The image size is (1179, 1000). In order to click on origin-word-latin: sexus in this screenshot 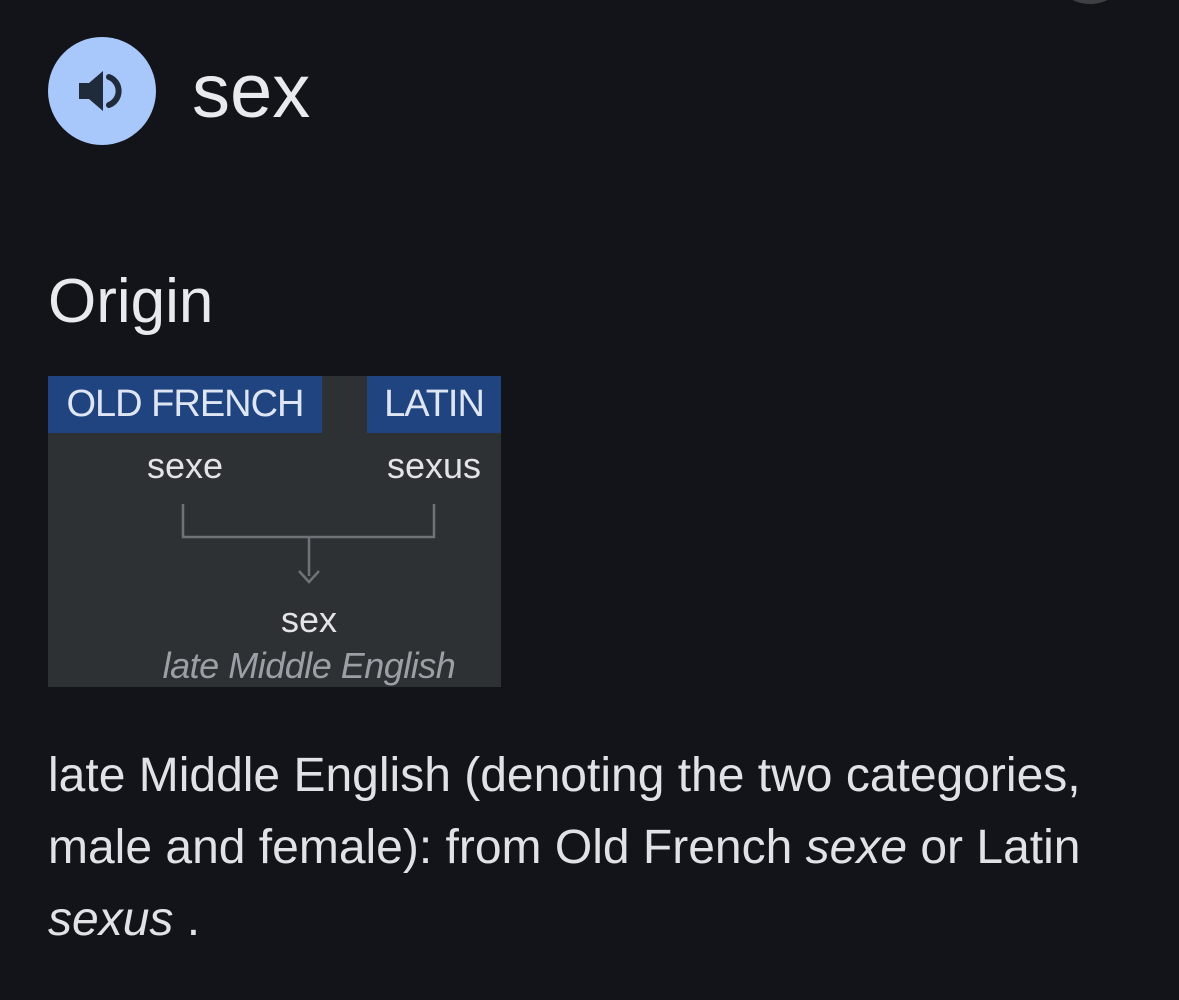, I will do `click(111, 919)`.